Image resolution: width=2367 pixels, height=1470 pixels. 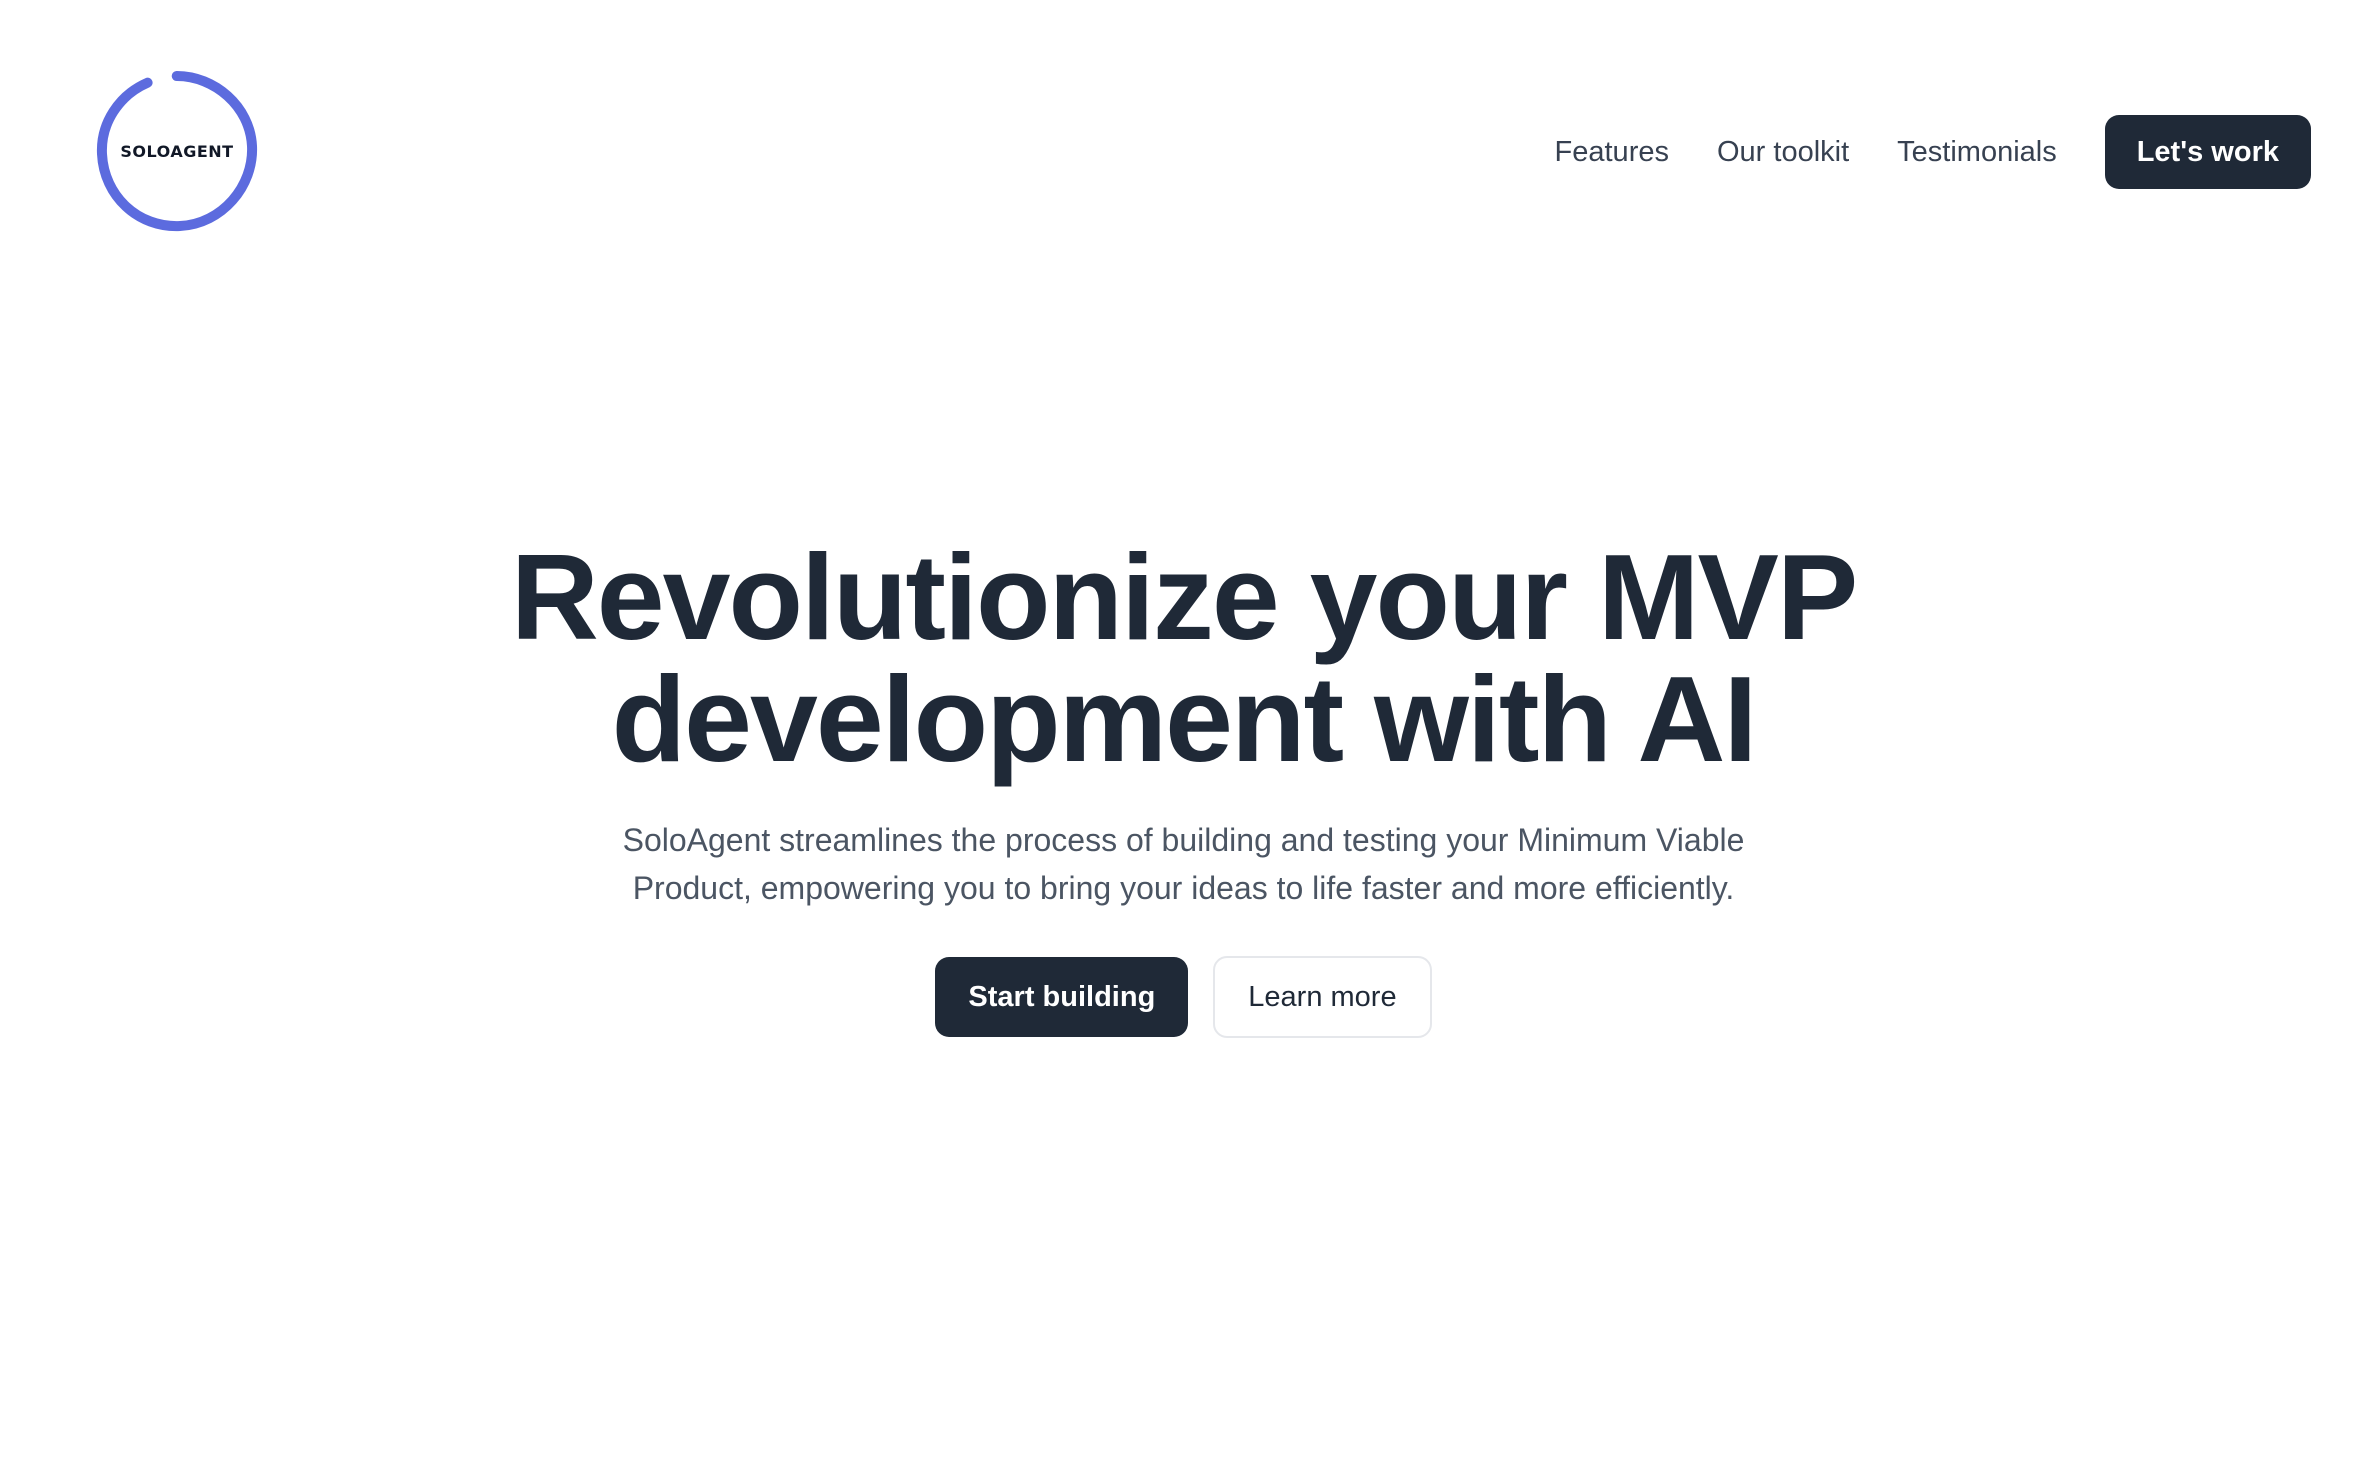 What do you see at coordinates (1977, 152) in the screenshot?
I see `nav-link-testimonials: Testimonials` at bounding box center [1977, 152].